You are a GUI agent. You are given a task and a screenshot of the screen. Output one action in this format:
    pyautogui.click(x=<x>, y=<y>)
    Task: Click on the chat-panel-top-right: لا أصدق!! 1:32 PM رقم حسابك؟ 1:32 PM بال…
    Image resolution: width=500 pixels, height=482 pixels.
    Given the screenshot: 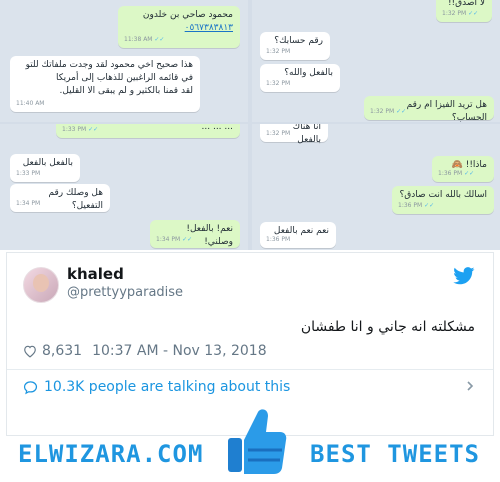 What is the action you would take?
    pyautogui.click(x=376, y=61)
    